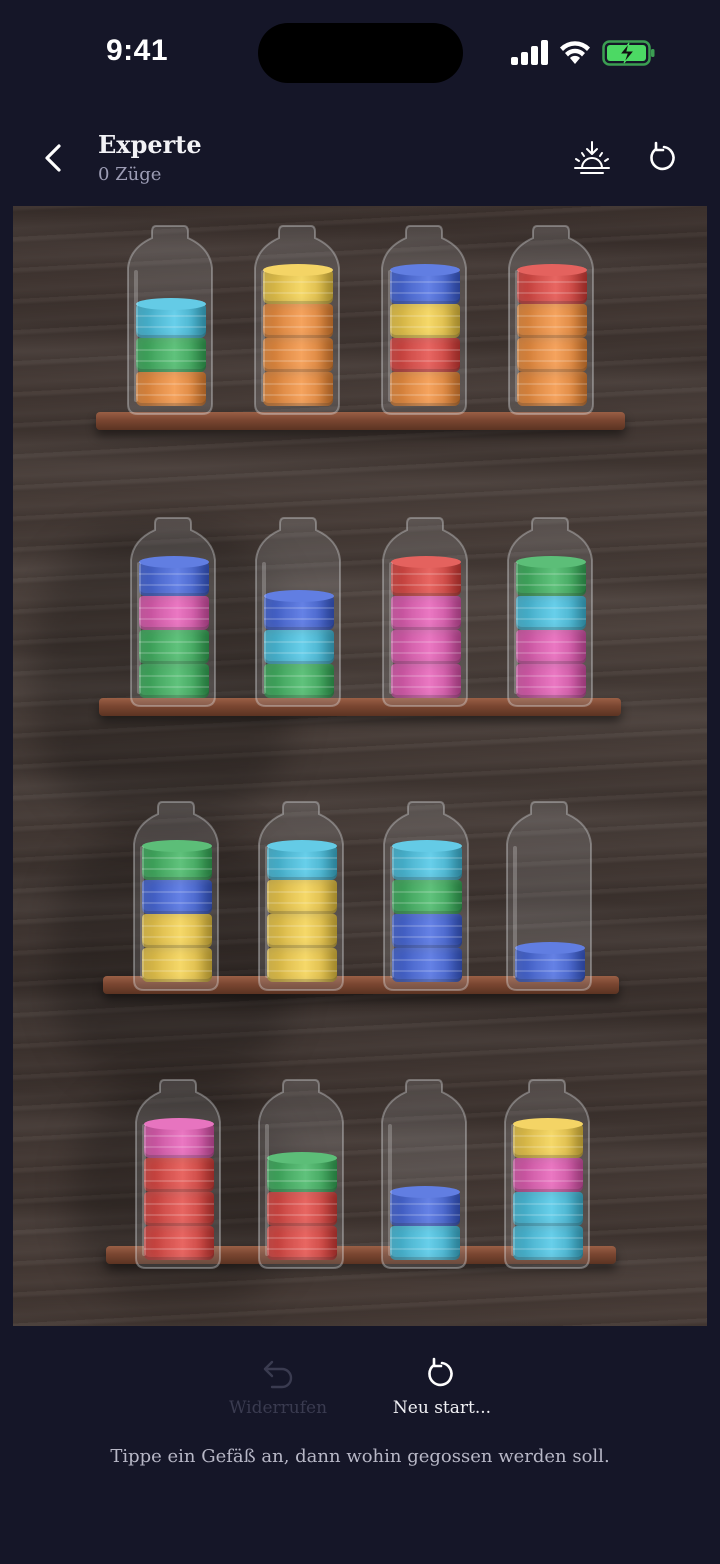 This screenshot has height=1564, width=720. I want to click on status-time: 9:41, so click(137, 50).